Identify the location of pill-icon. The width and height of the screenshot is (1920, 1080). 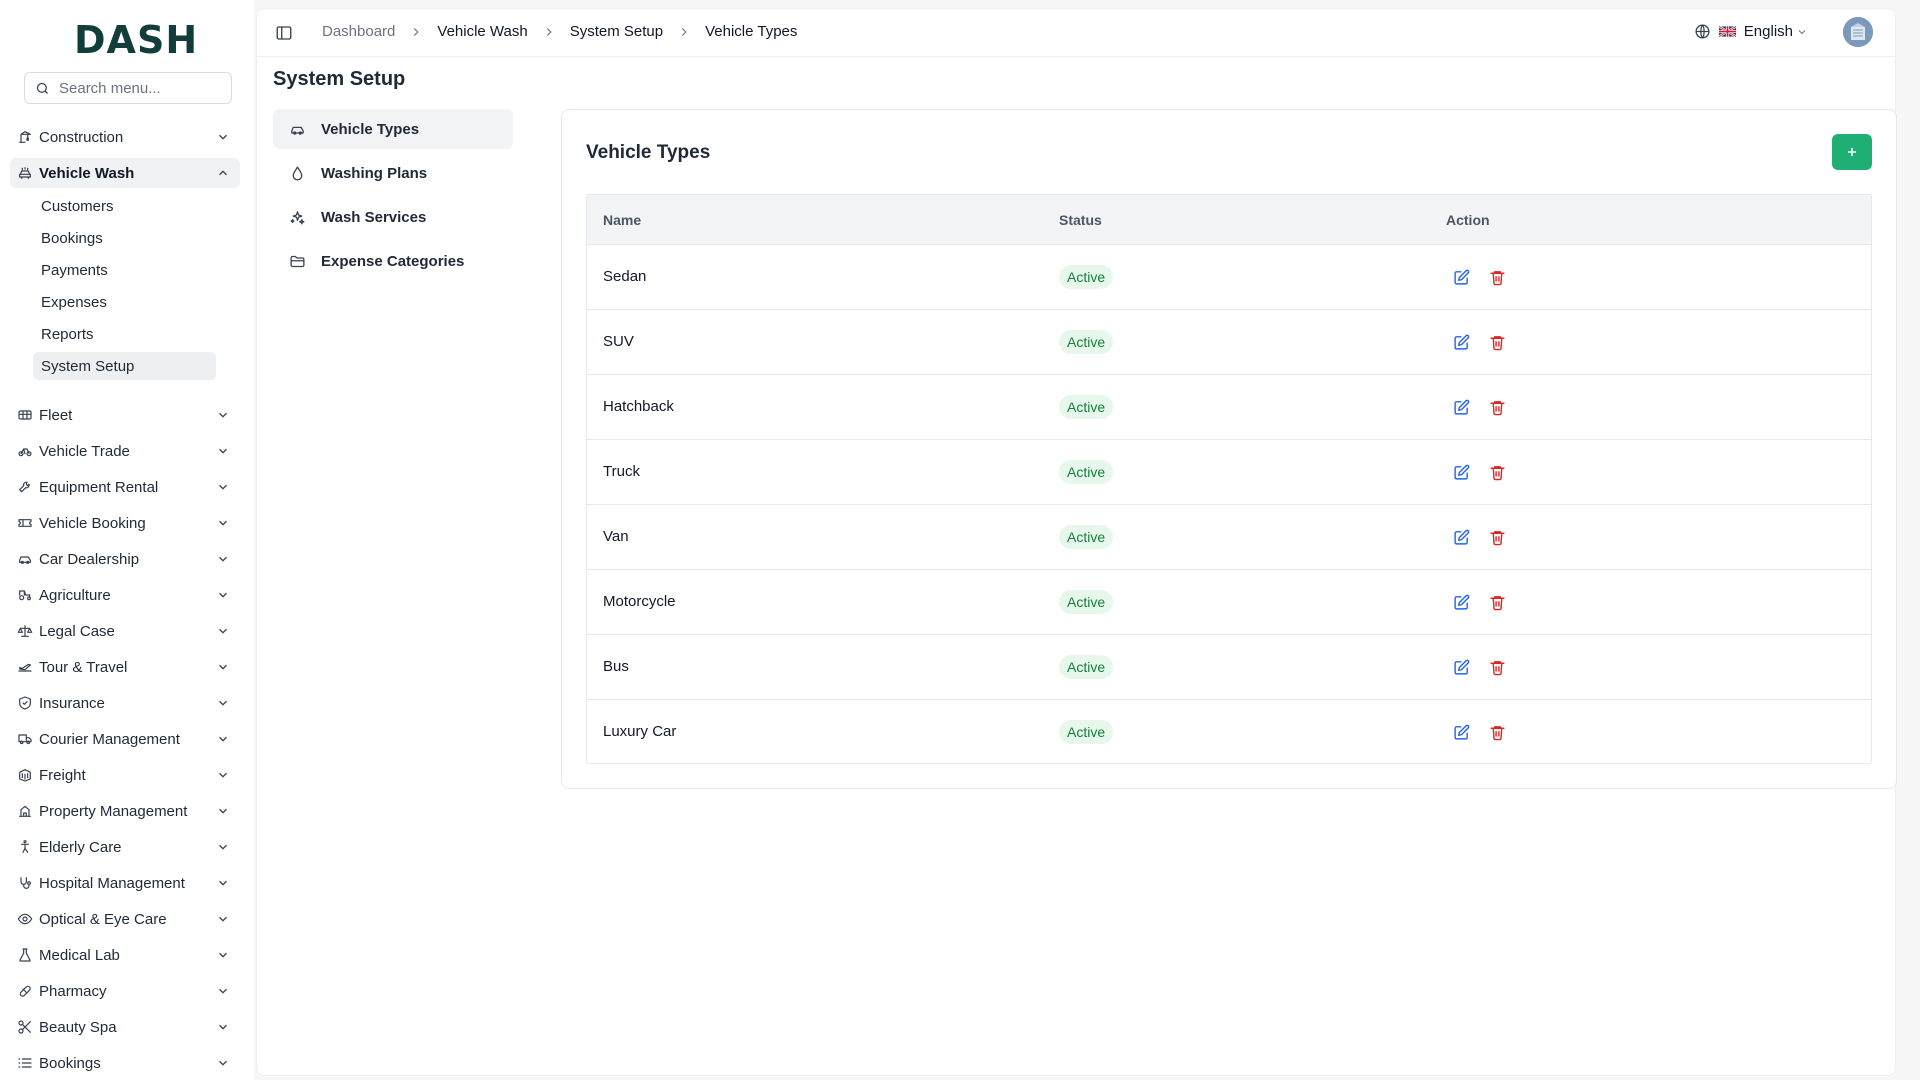
(25, 991).